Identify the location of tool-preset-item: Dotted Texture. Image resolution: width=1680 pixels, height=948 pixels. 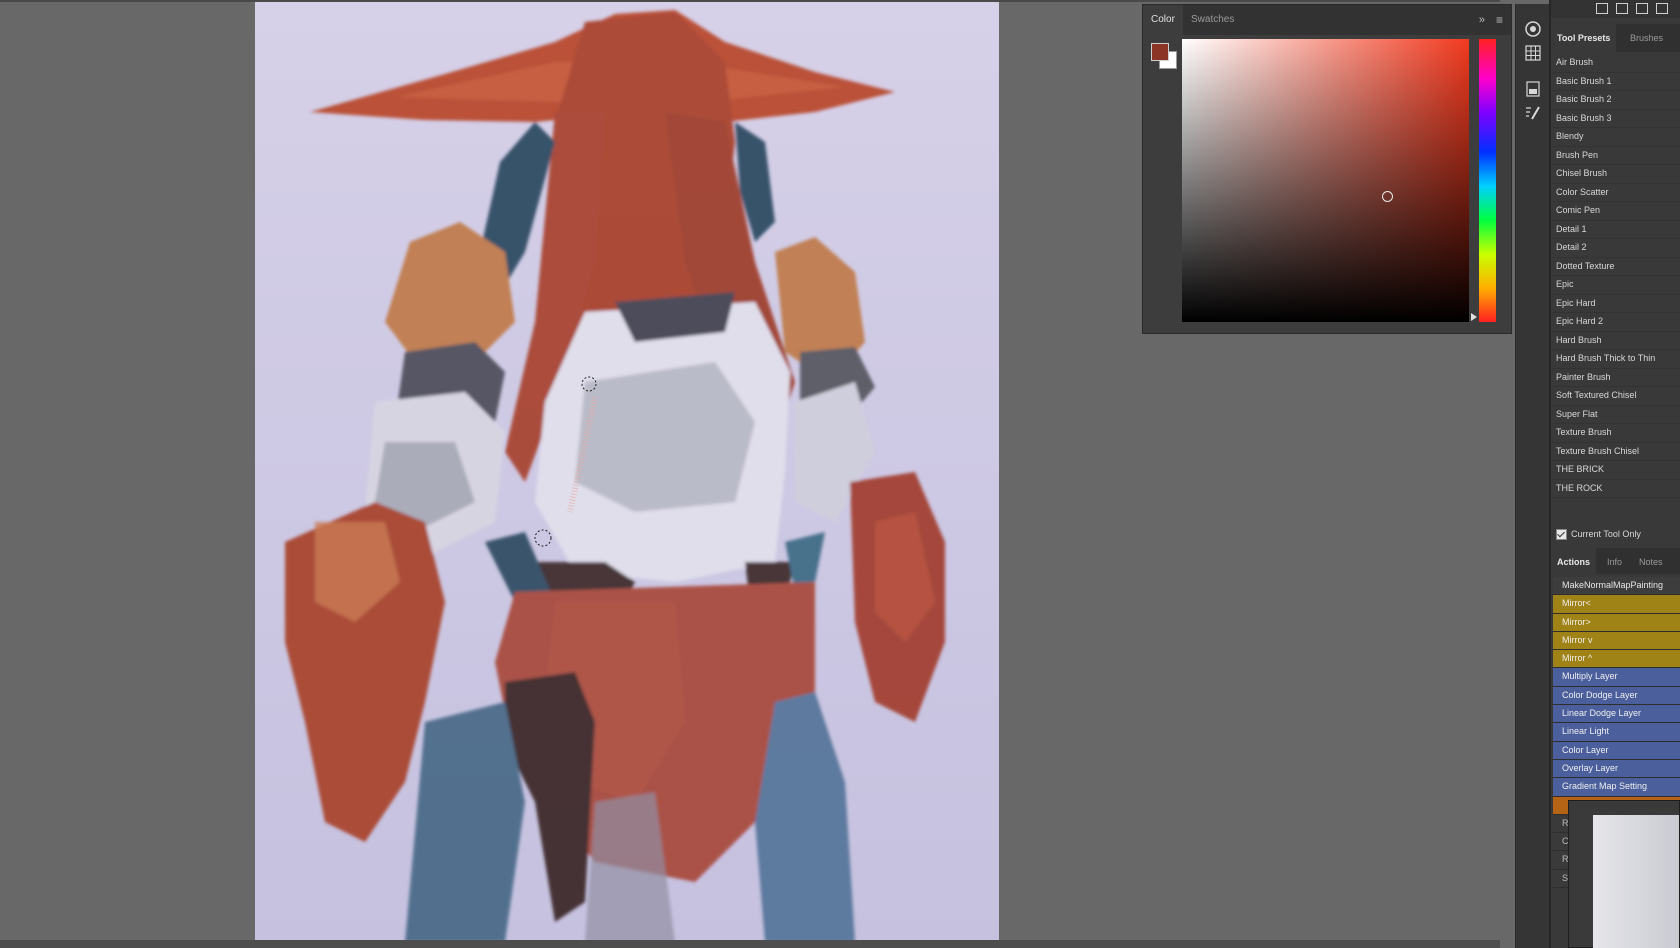
(1615, 267).